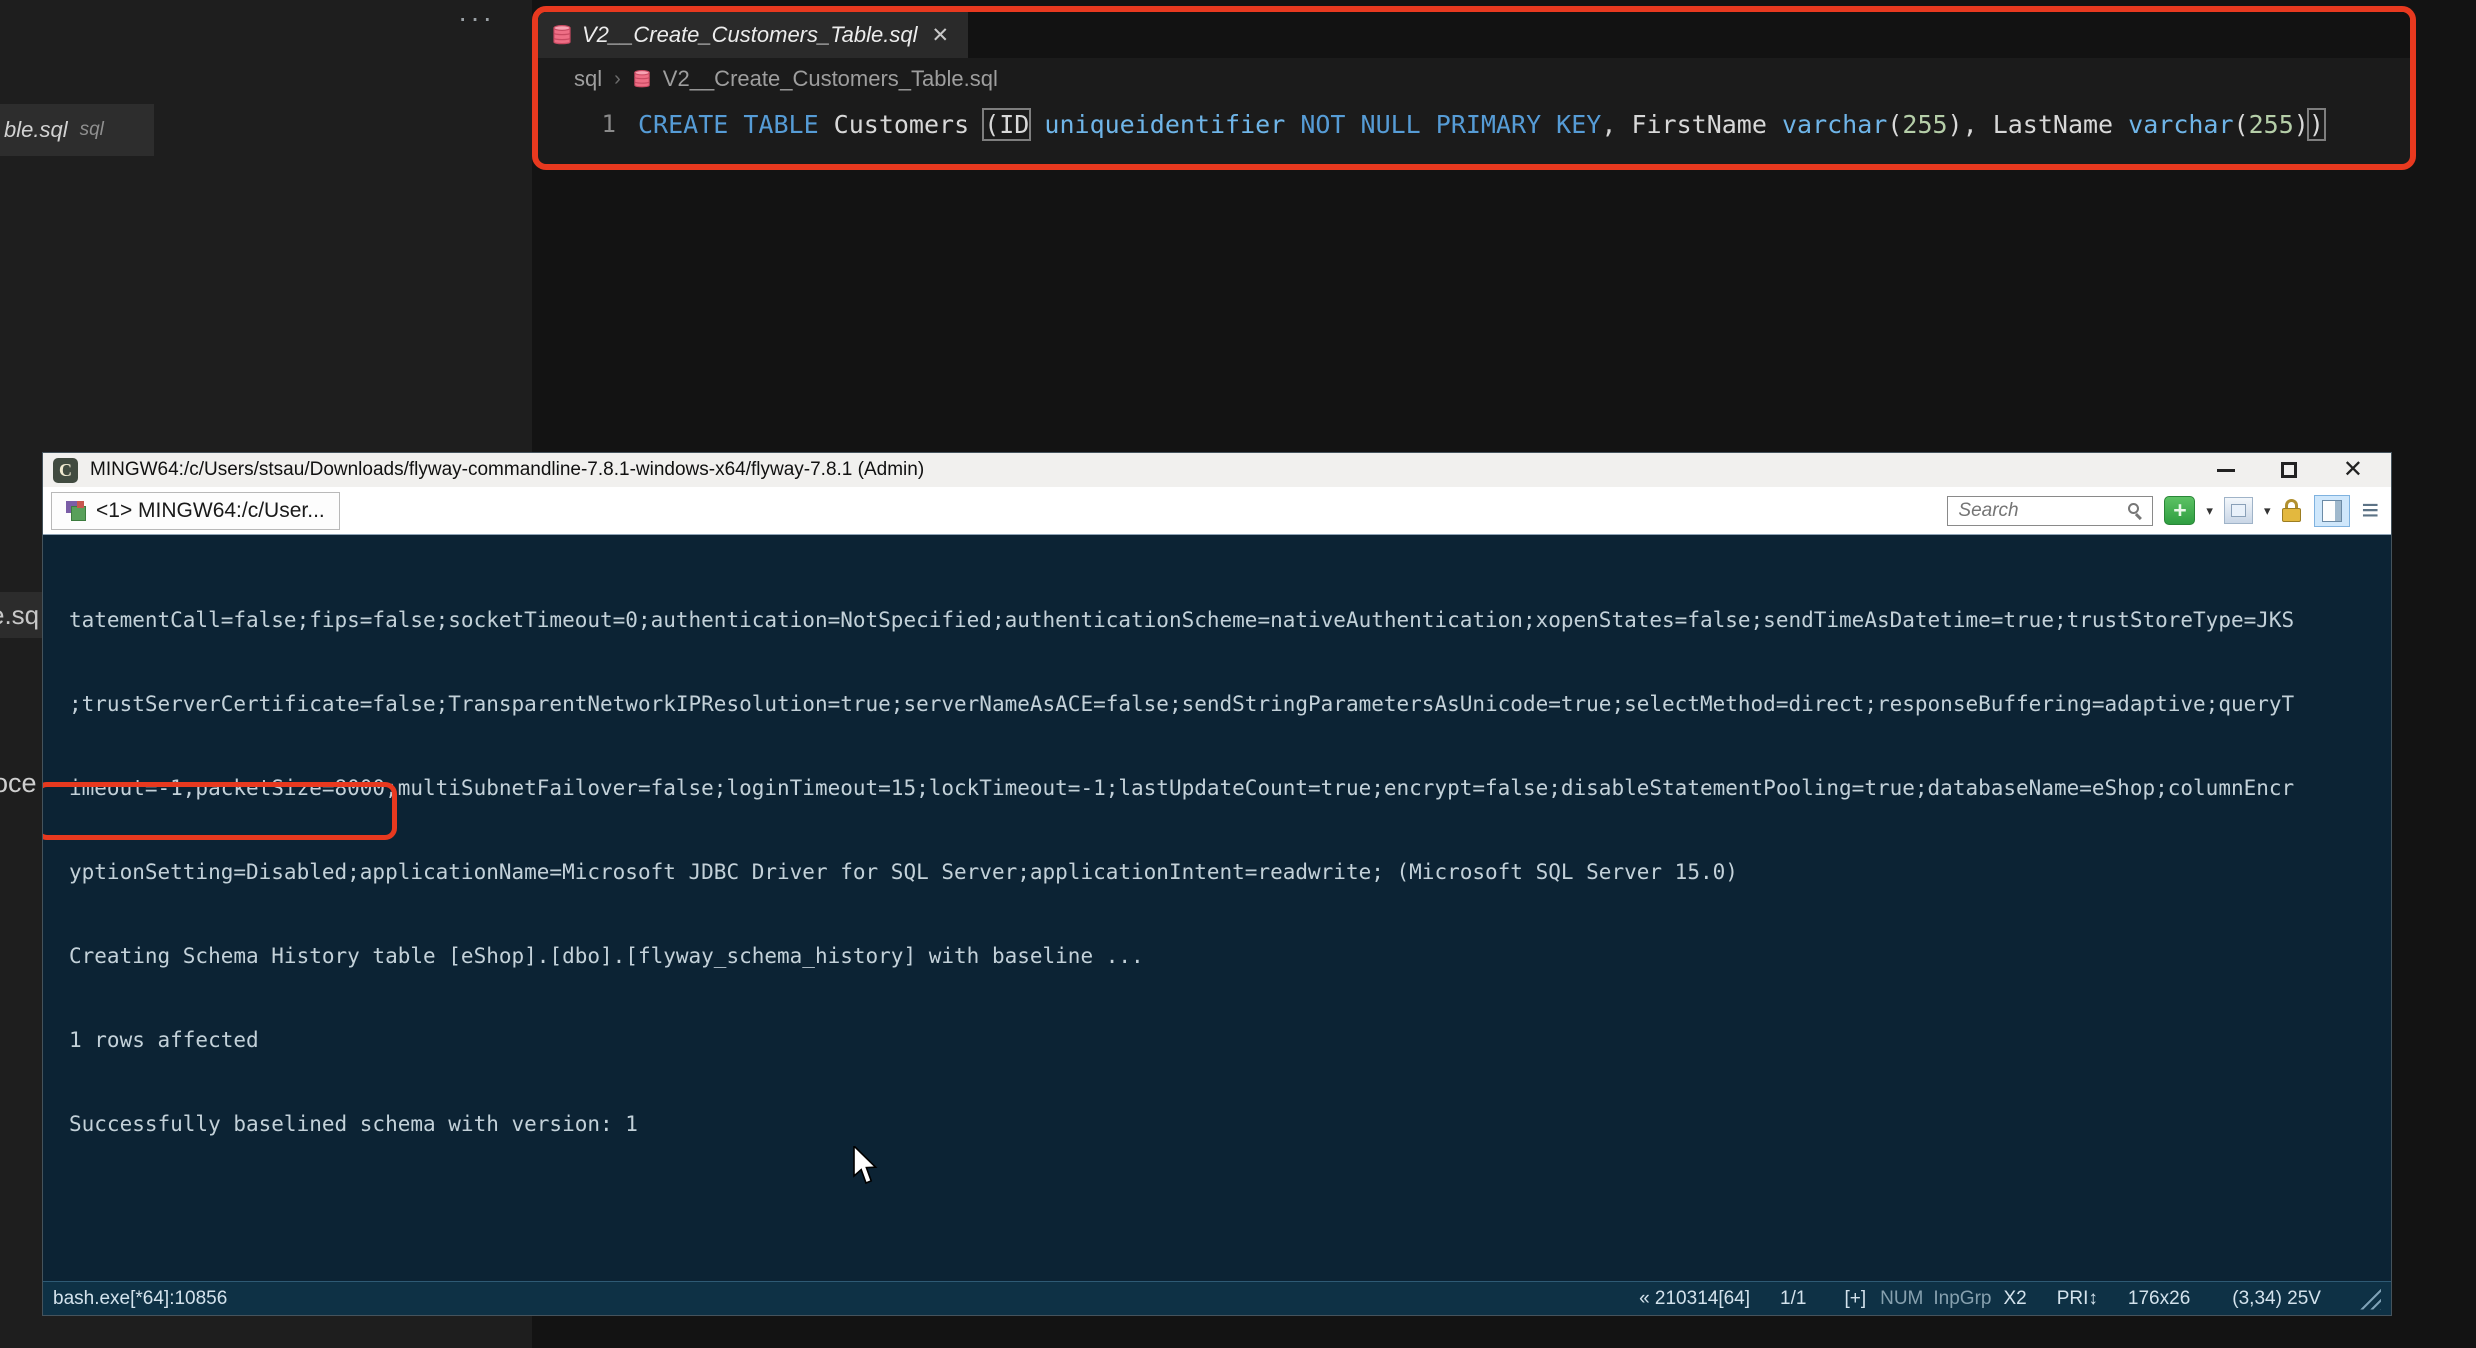  What do you see at coordinates (2225, 470) in the screenshot?
I see `minimize-icon` at bounding box center [2225, 470].